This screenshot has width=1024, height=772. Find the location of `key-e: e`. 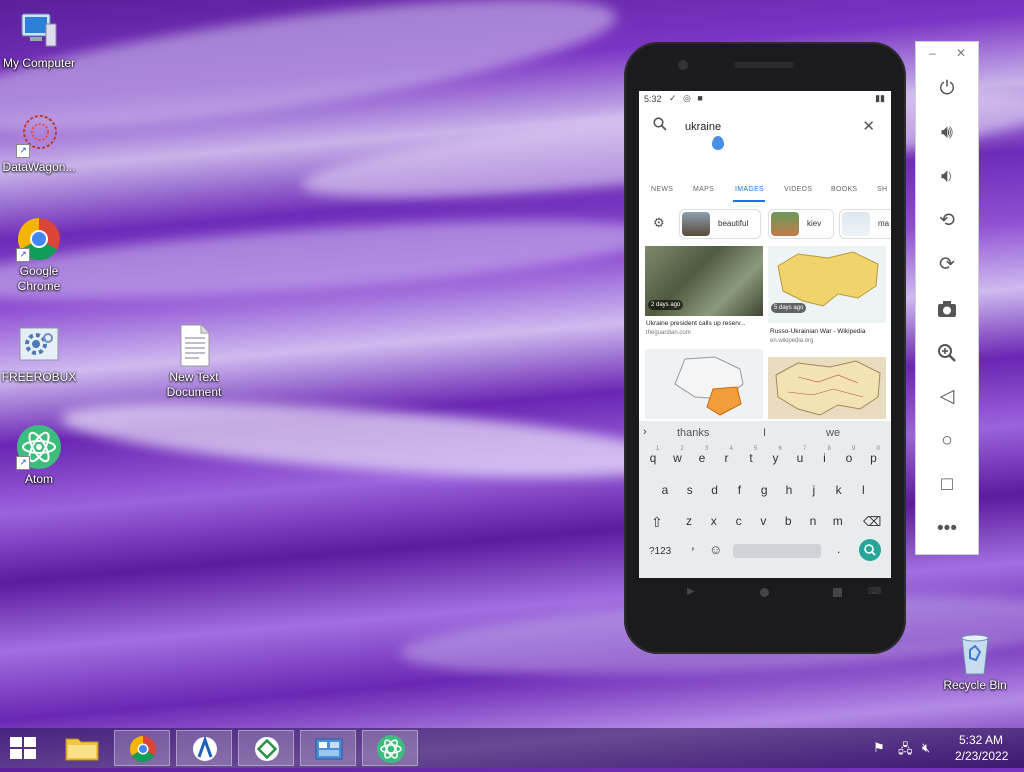

key-e: e is located at coordinates (702, 458).